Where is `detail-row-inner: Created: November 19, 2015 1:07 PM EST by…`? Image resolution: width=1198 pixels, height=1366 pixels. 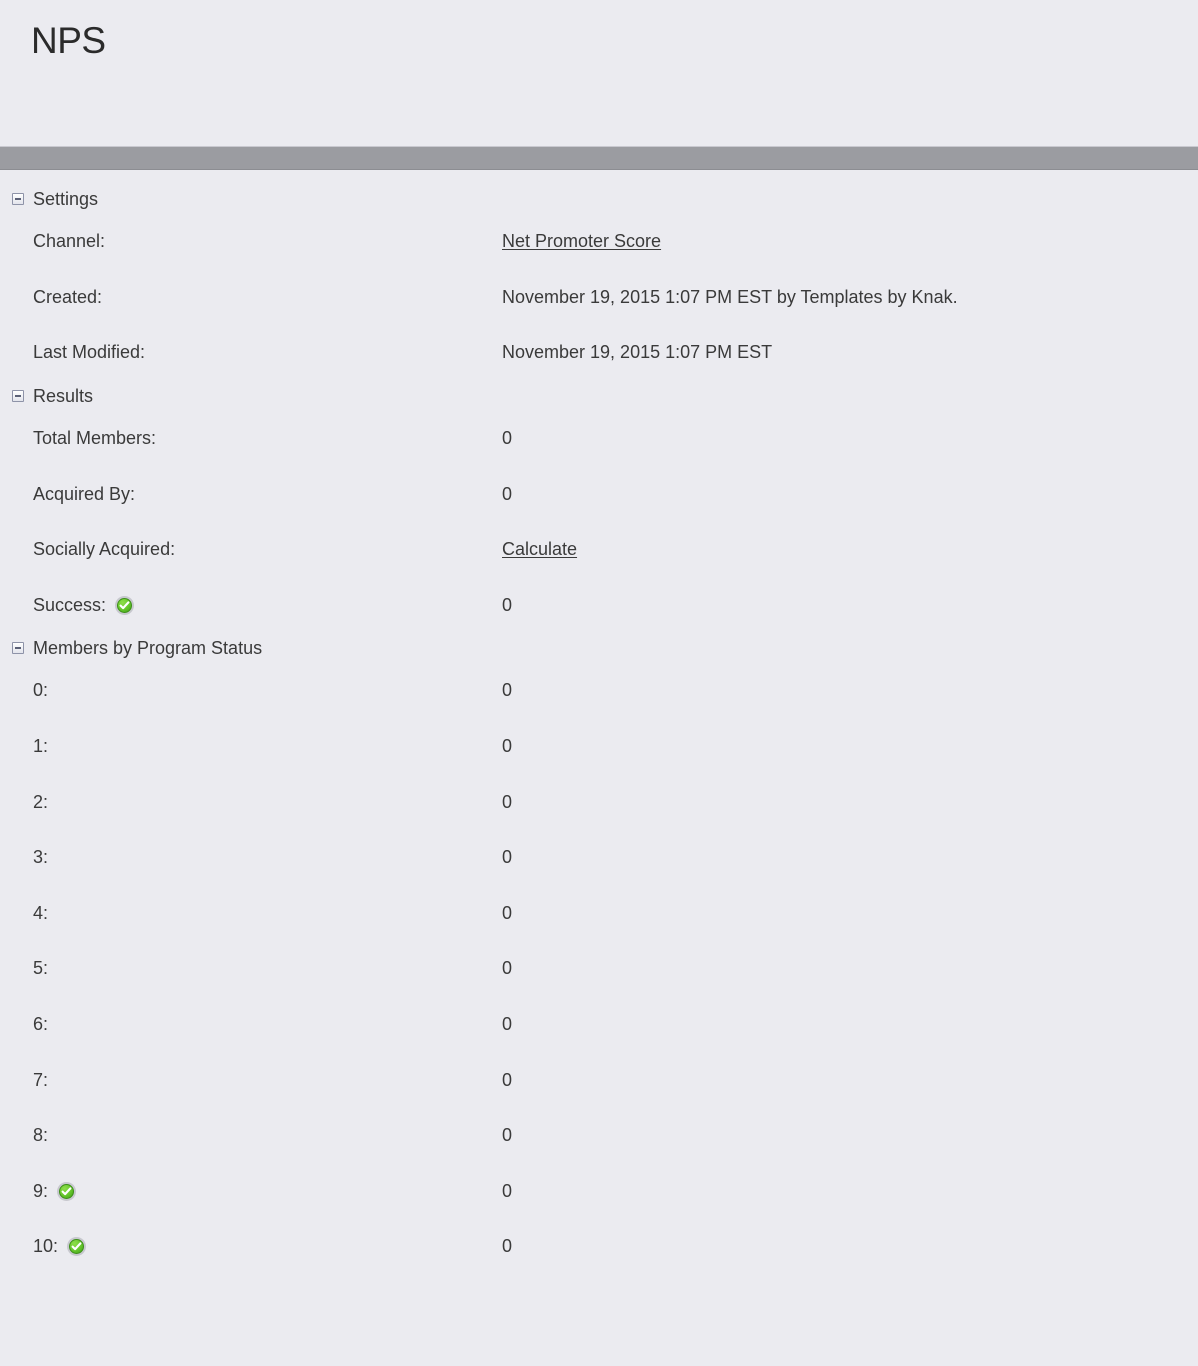 detail-row-inner: Created: November 19, 2015 1:07 PM EST by… is located at coordinates (615, 297).